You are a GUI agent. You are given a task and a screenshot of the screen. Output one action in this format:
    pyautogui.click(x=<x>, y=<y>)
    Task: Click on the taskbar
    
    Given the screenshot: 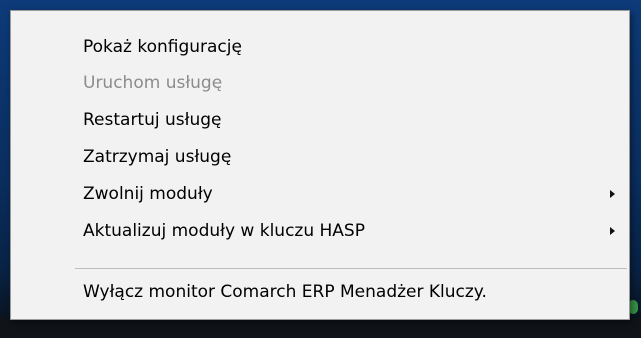 What is the action you would take?
    pyautogui.click(x=320, y=328)
    